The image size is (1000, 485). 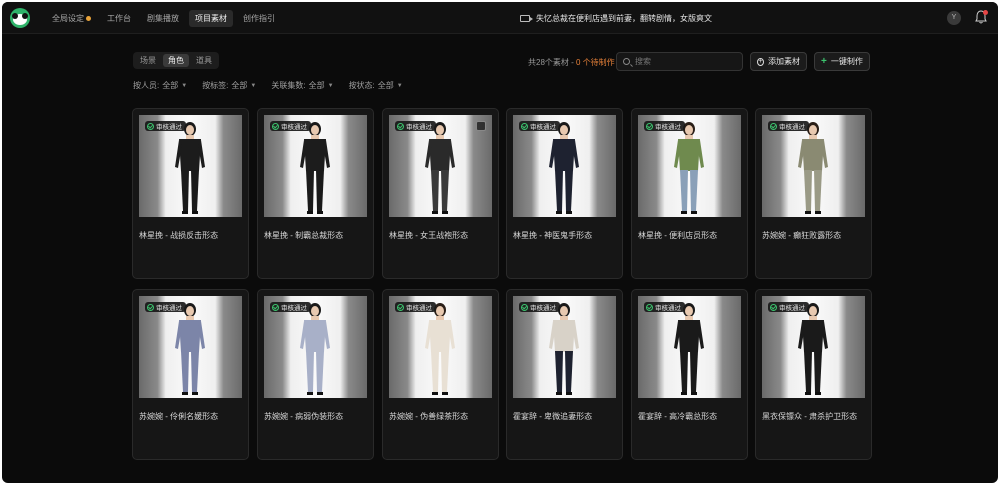 I want to click on asset-card-title: 苏婉婉 - 伪善绿茶形态, so click(x=429, y=416).